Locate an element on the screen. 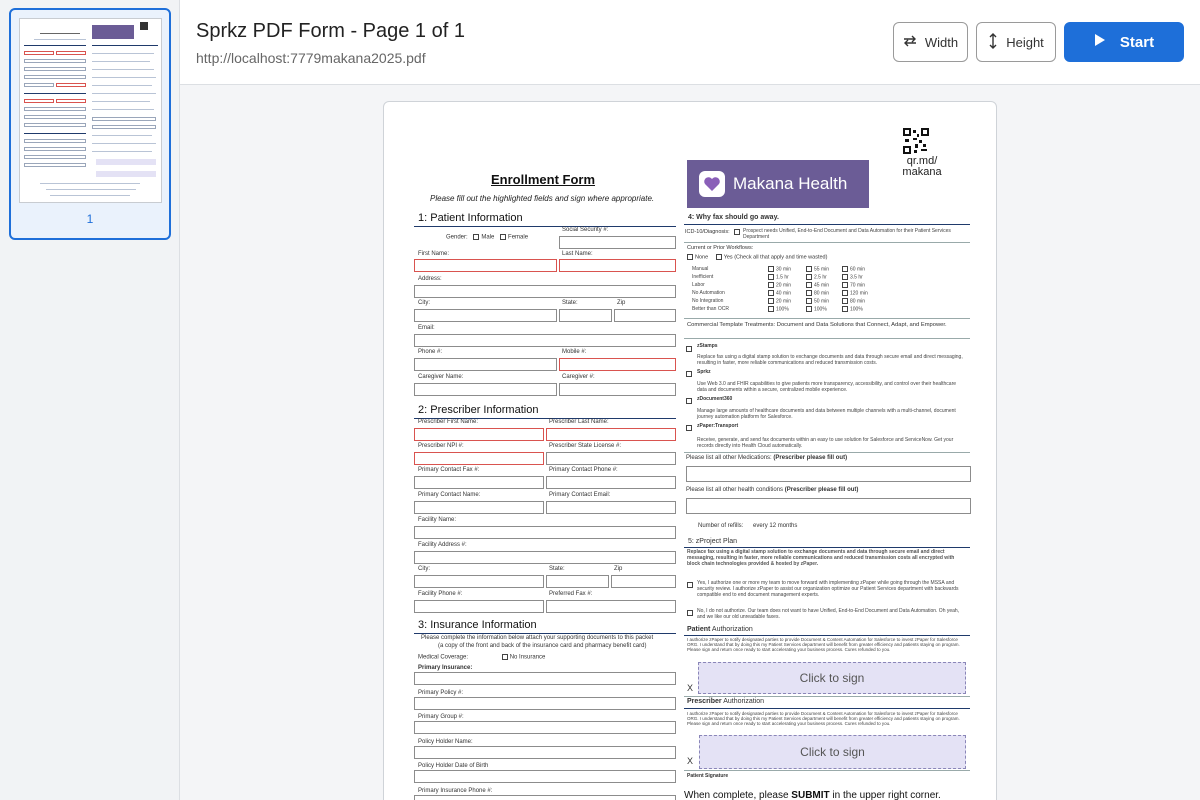 This screenshot has width=1200, height=800. workflows-label: Current or Prior Workflows: is located at coordinates (720, 248).